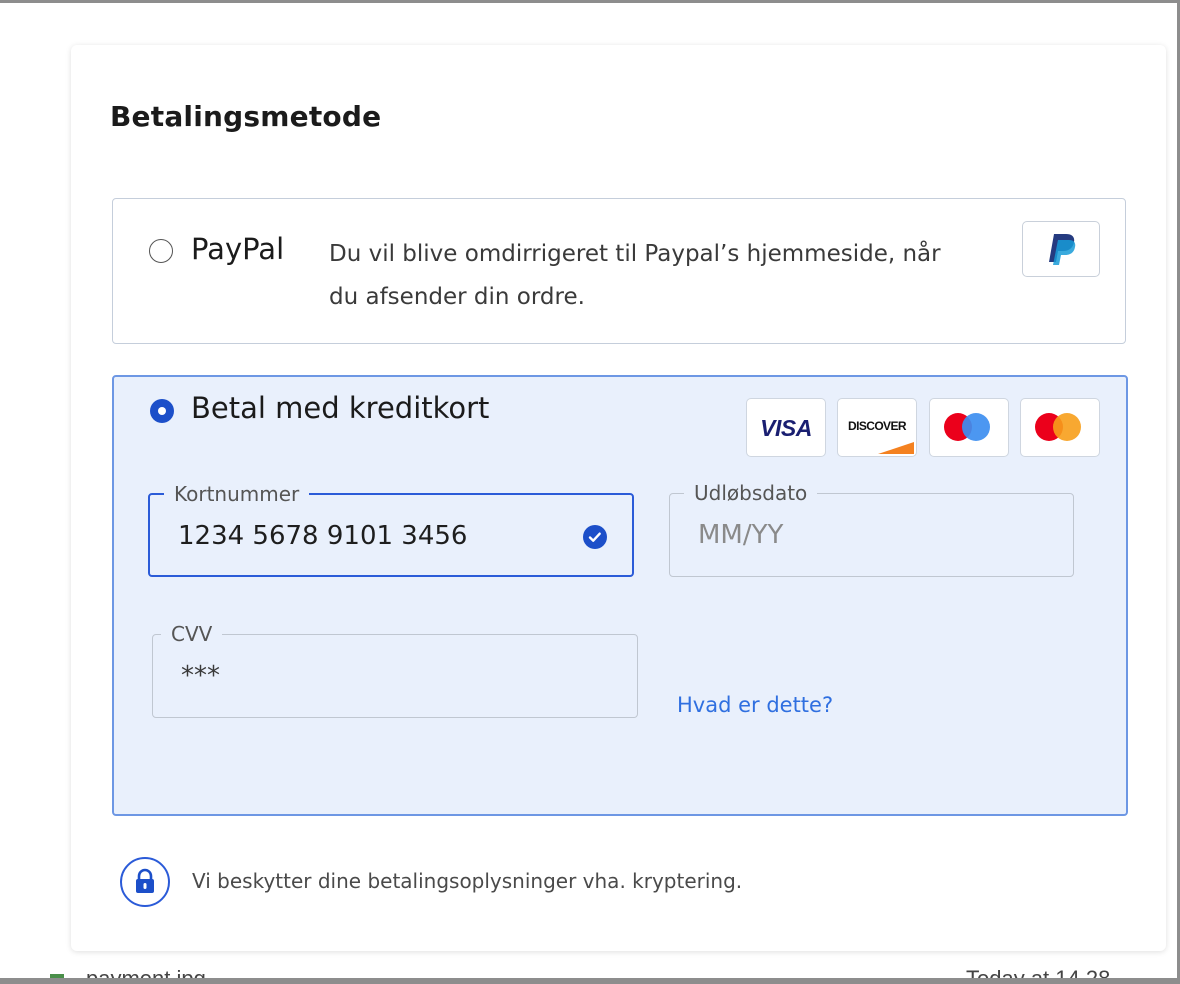  I want to click on discover-logo-text: DISCOVER, so click(877, 426).